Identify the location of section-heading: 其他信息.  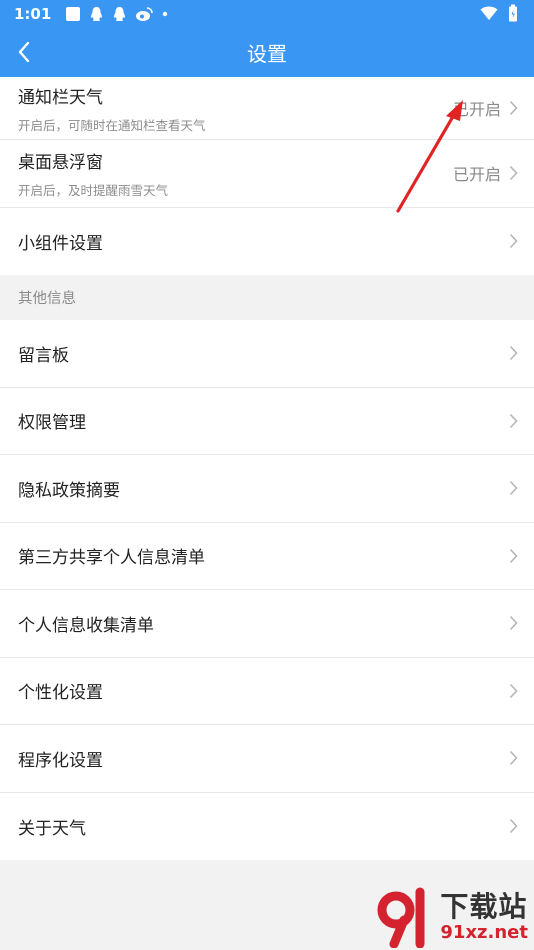
(267, 297).